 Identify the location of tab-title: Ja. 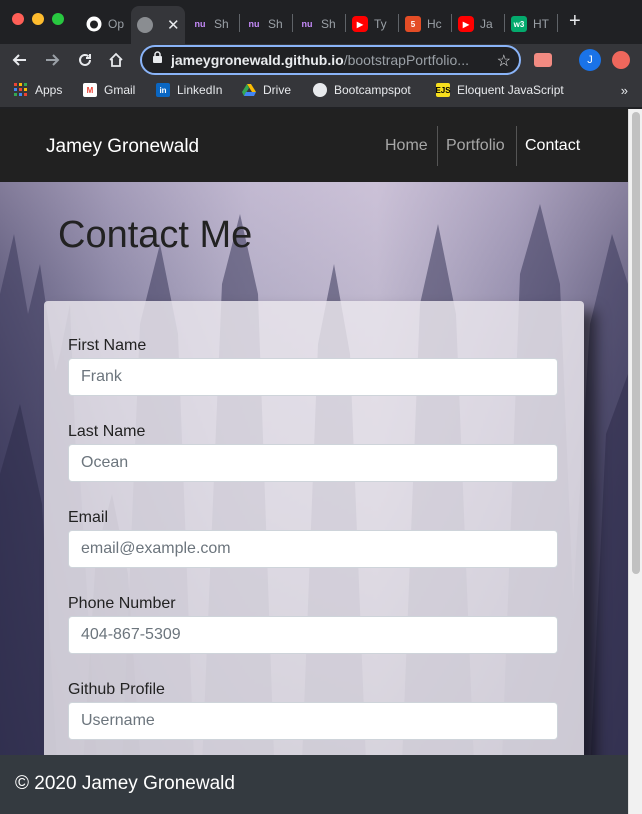
(486, 24).